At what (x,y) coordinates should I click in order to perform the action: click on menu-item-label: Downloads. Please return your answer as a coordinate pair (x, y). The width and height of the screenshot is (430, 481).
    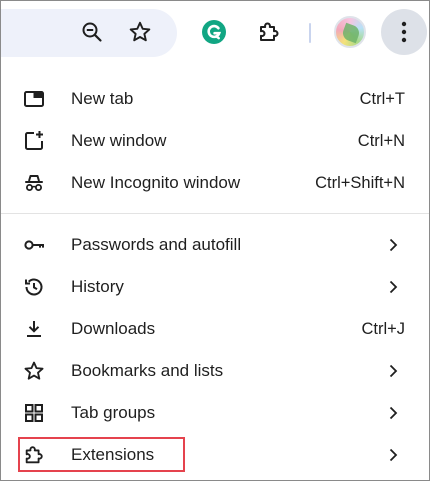
    Looking at the image, I should click on (113, 328).